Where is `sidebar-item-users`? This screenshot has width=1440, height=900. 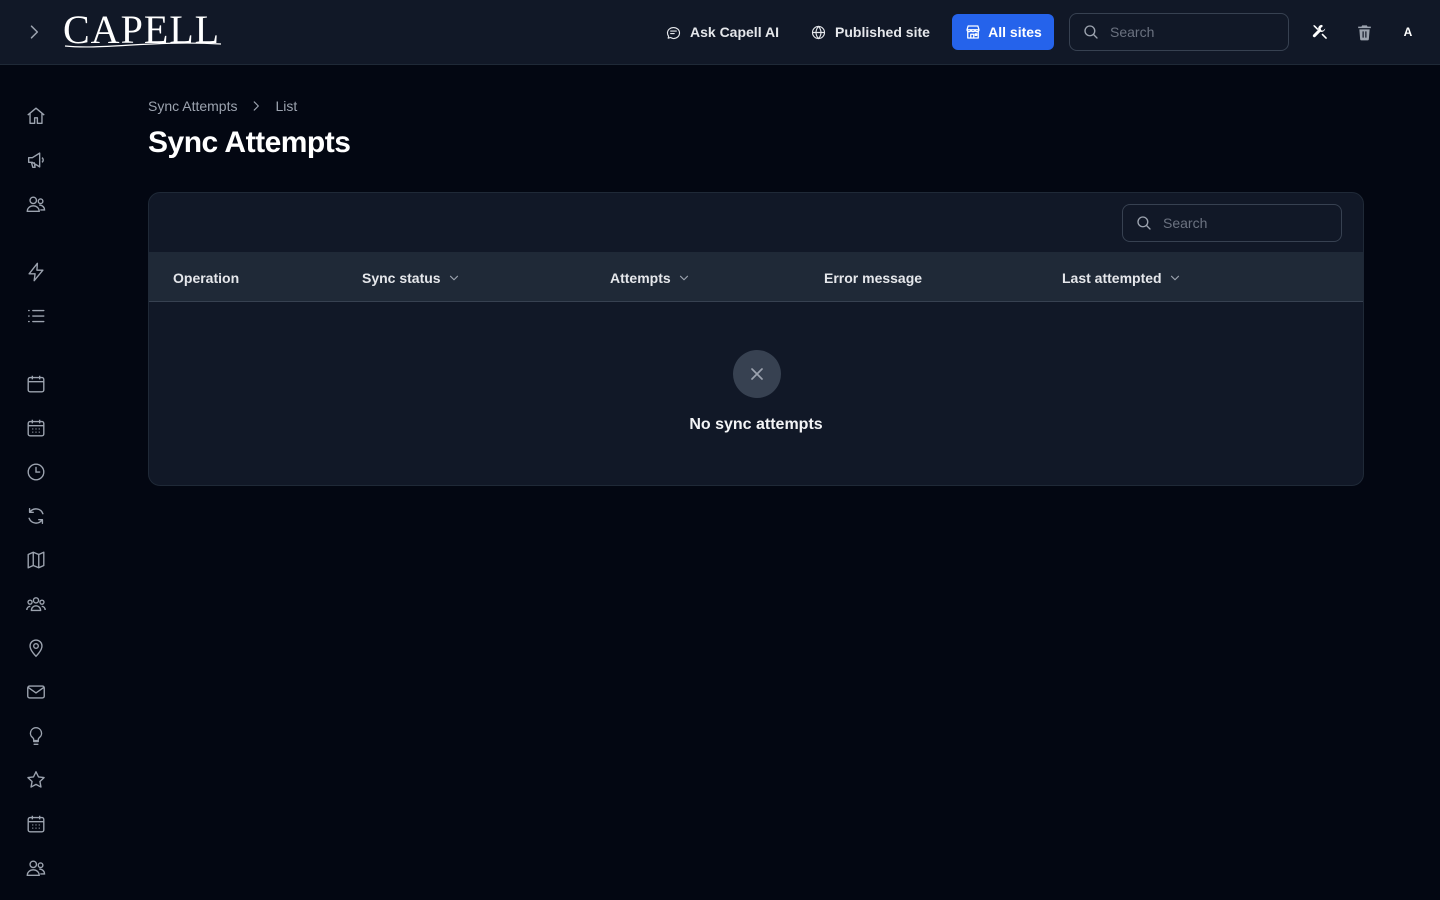
sidebar-item-users is located at coordinates (36, 204).